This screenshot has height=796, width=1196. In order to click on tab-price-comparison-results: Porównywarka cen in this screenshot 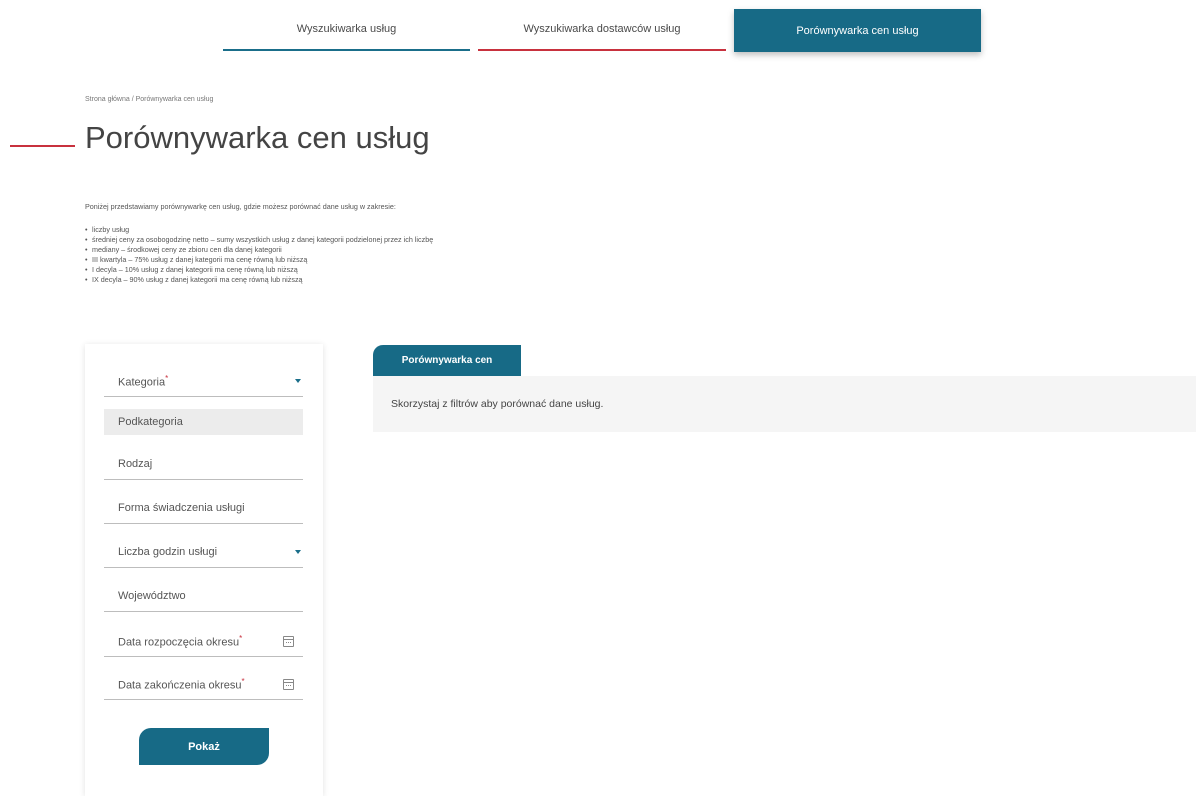, I will do `click(447, 360)`.